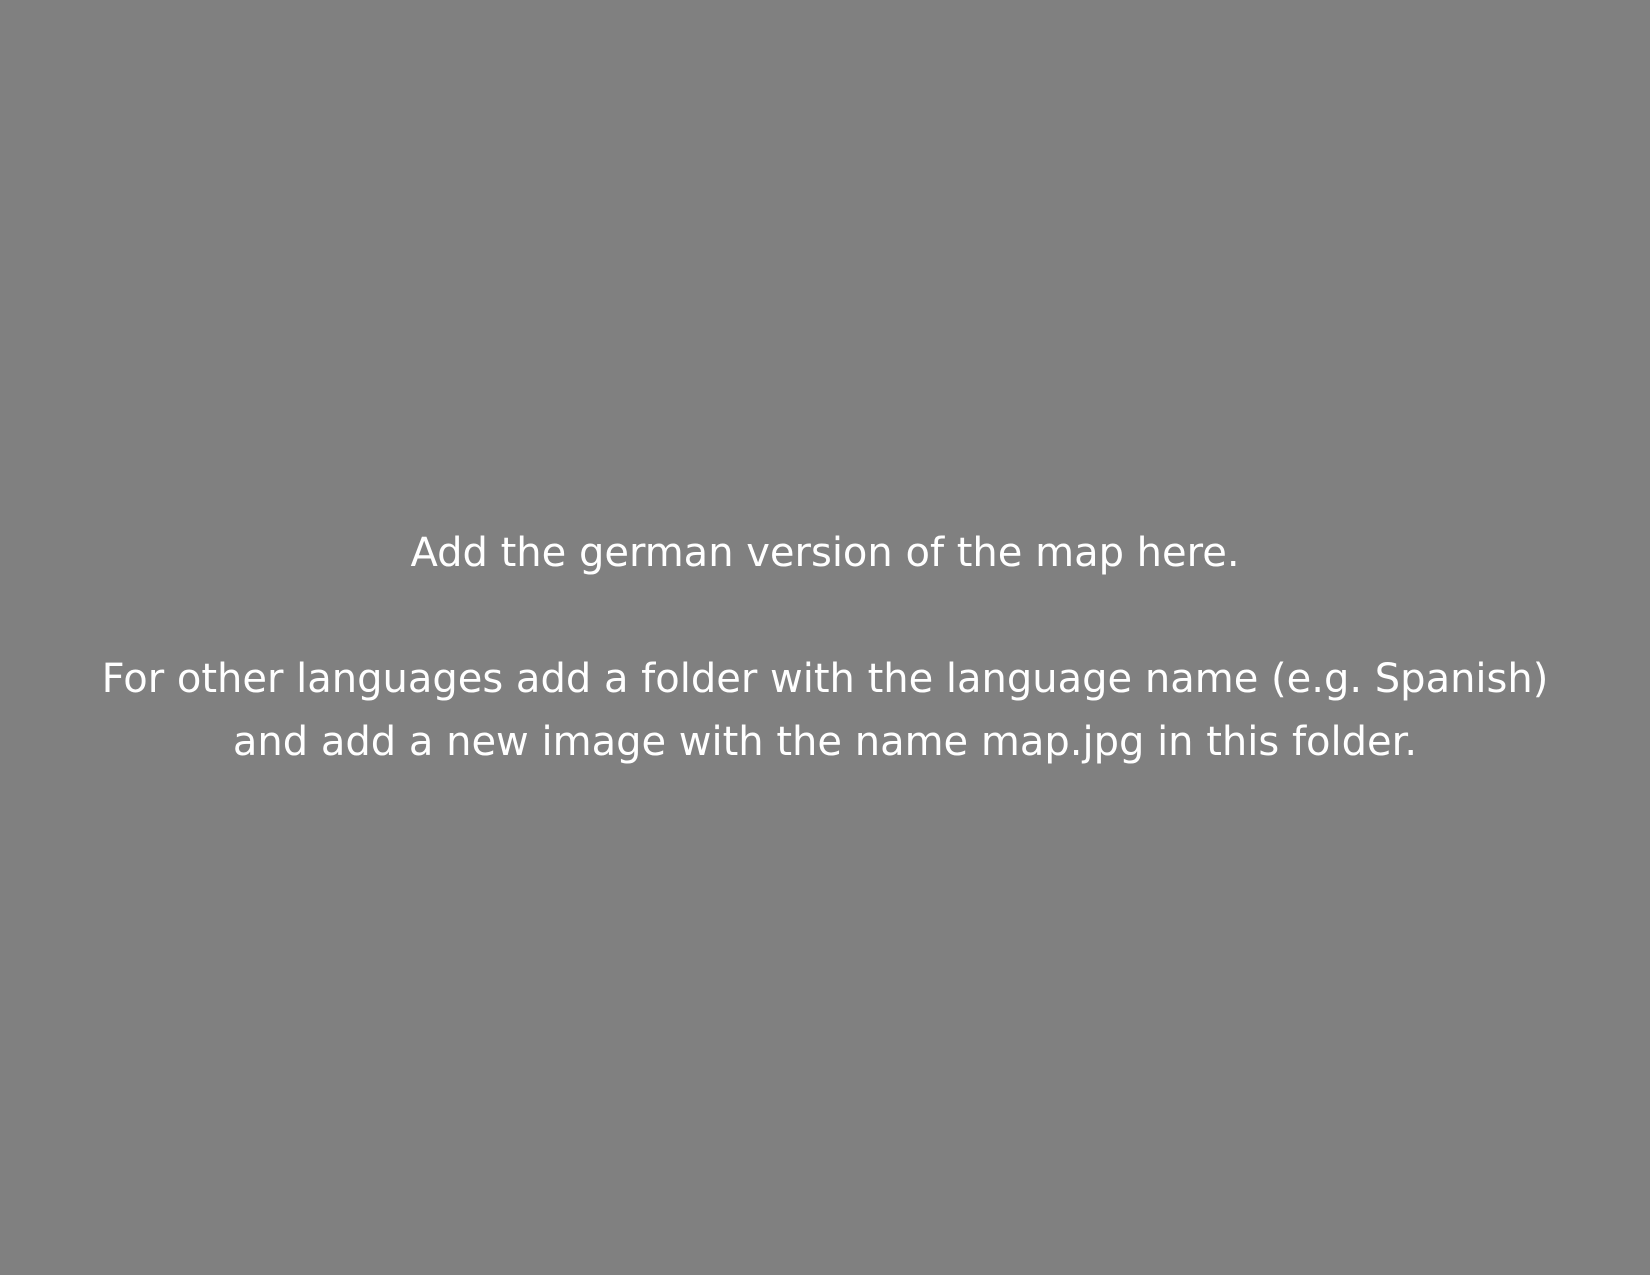 This screenshot has width=1650, height=1275. What do you see at coordinates (825, 553) in the screenshot?
I see `placeholder-line-1: Add the german version of the map here.` at bounding box center [825, 553].